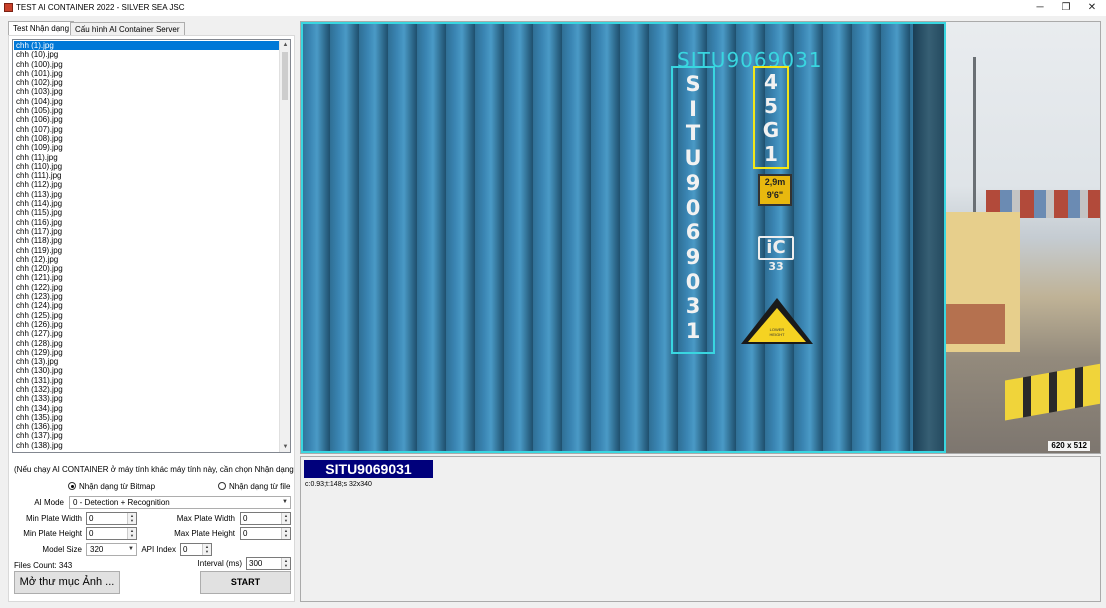 Image resolution: width=1106 pixels, height=608 pixels. What do you see at coordinates (284, 246) in the screenshot?
I see `file-list-scrollbar: ▲ ▼` at bounding box center [284, 246].